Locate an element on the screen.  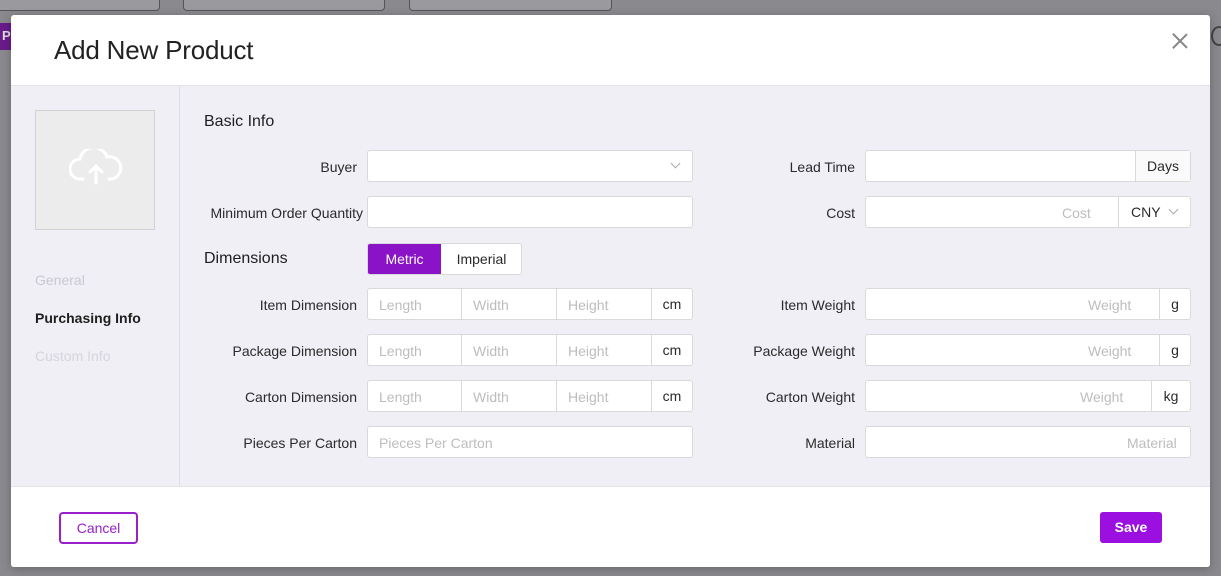
currency-value: CNY is located at coordinates (1146, 212).